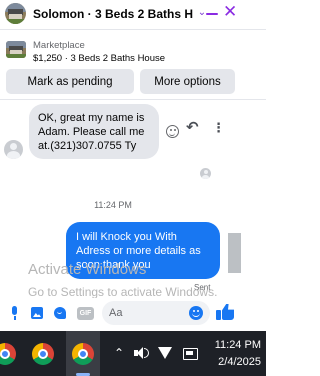 The height and width of the screenshot is (376, 320). I want to click on avatar-head, so click(13, 146).